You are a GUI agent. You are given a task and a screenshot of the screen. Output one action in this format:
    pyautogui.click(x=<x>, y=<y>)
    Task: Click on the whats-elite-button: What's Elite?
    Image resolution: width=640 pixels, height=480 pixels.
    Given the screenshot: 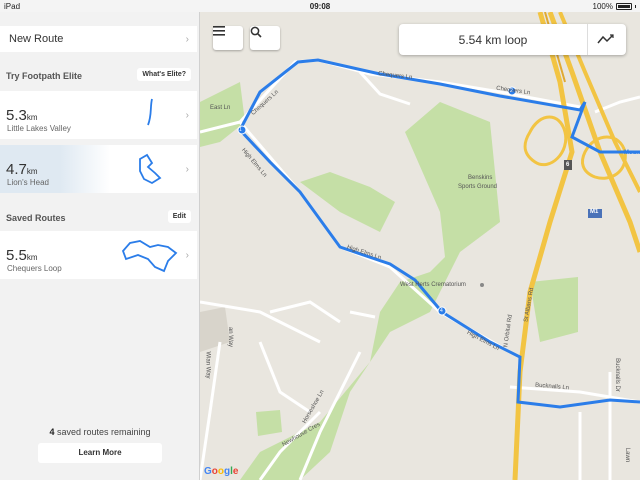 What is the action you would take?
    pyautogui.click(x=164, y=74)
    